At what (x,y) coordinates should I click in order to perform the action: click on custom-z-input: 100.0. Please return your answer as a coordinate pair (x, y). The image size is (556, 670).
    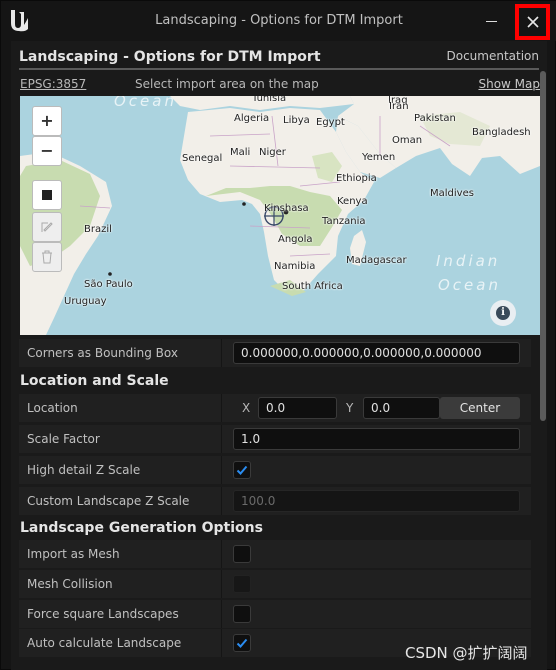
    Looking at the image, I should click on (376, 501).